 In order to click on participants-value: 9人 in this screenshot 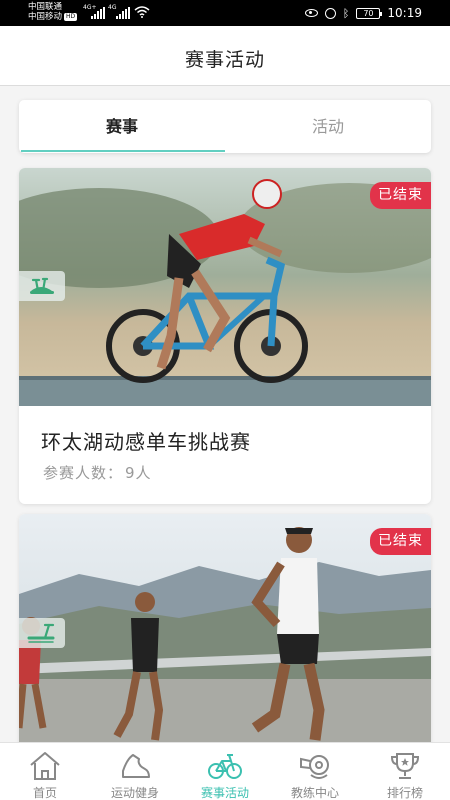, I will do `click(138, 473)`.